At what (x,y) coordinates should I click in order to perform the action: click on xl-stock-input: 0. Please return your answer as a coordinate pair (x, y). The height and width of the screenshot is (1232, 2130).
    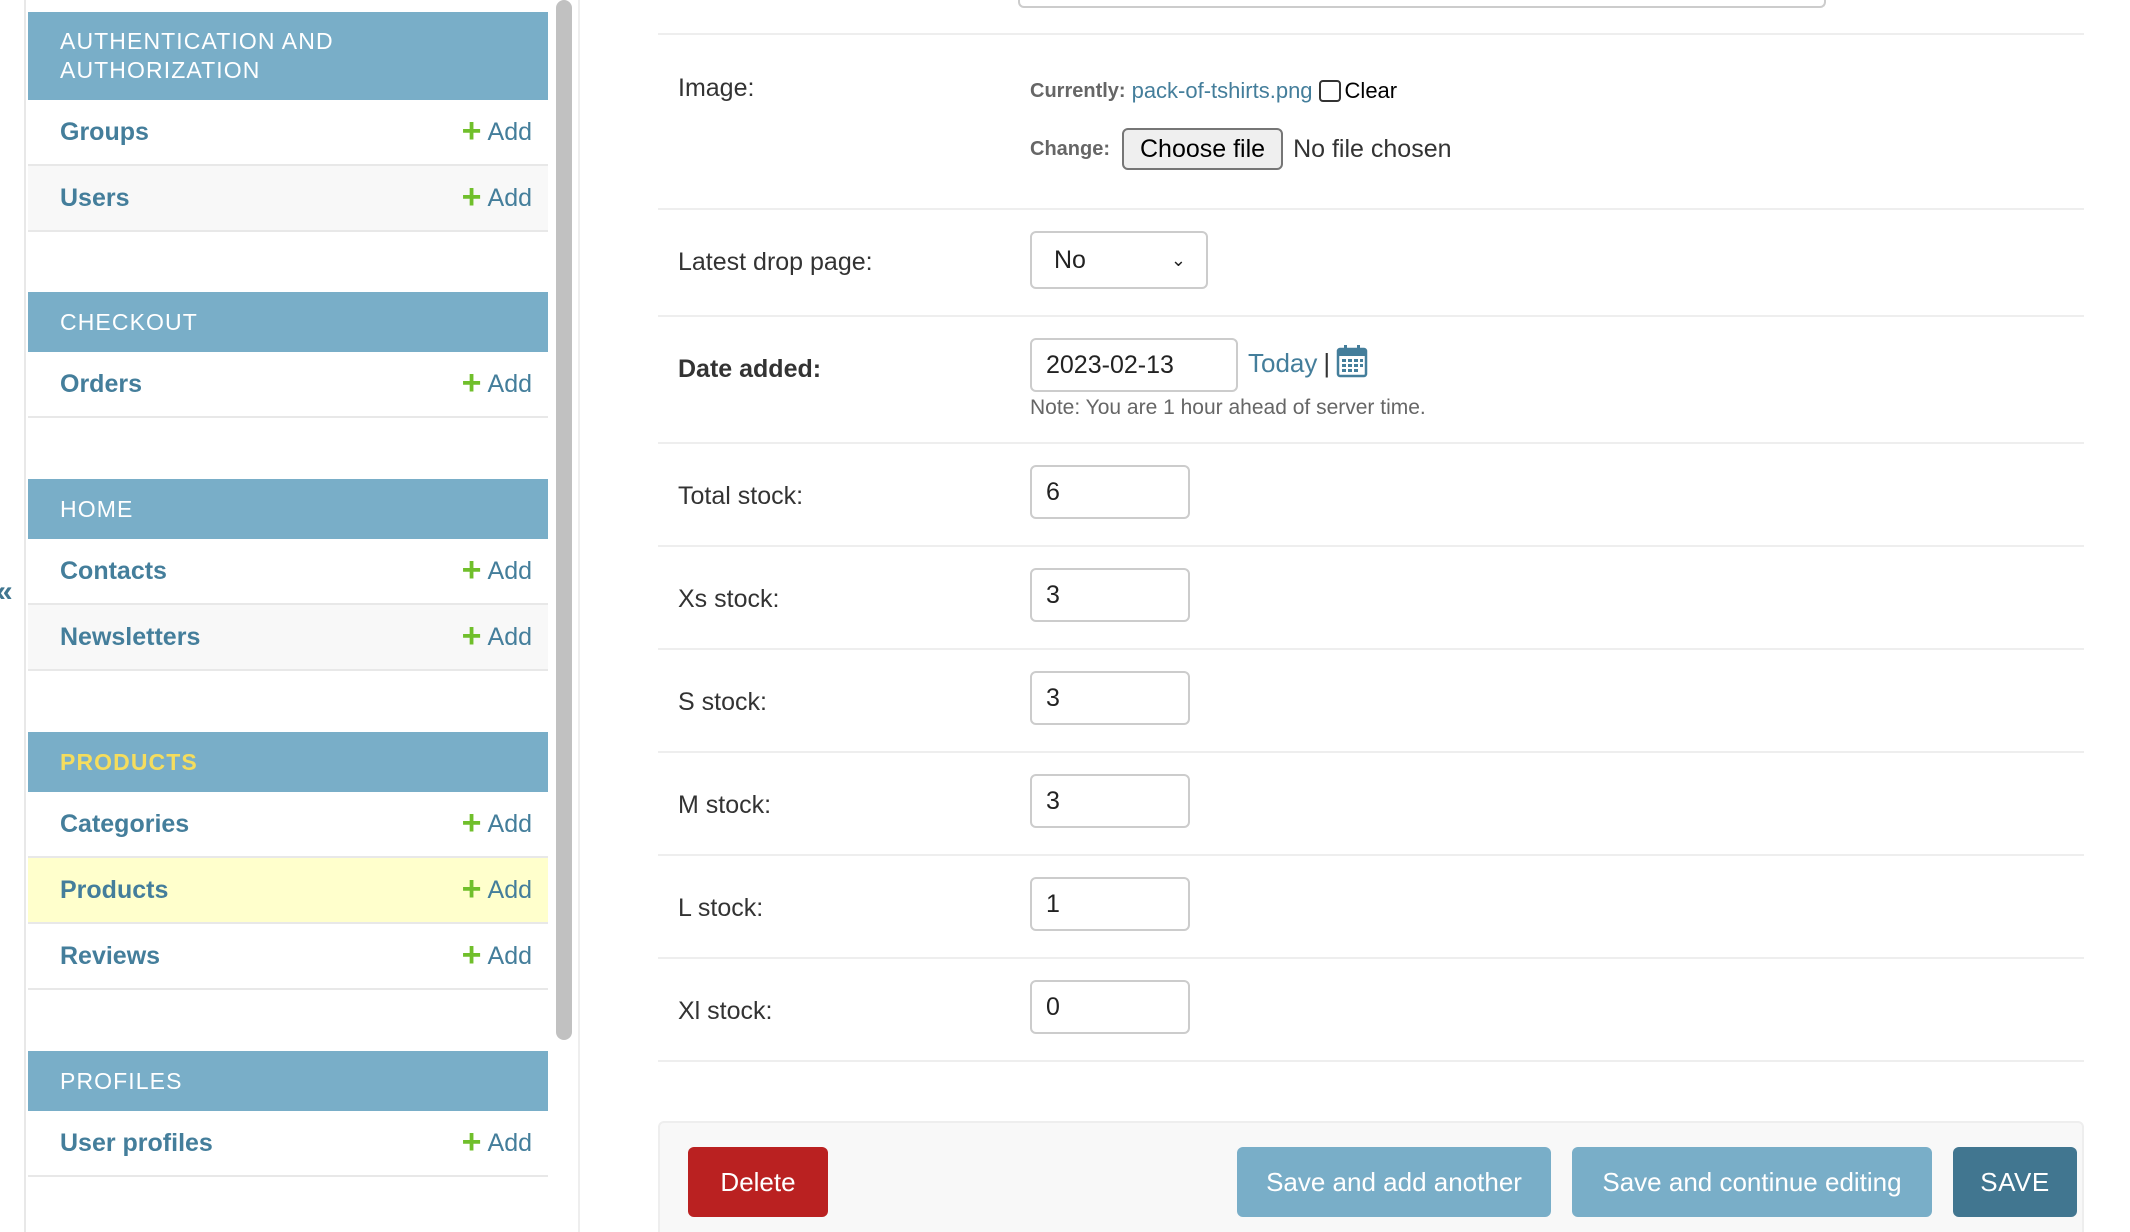
    Looking at the image, I should click on (1110, 1007).